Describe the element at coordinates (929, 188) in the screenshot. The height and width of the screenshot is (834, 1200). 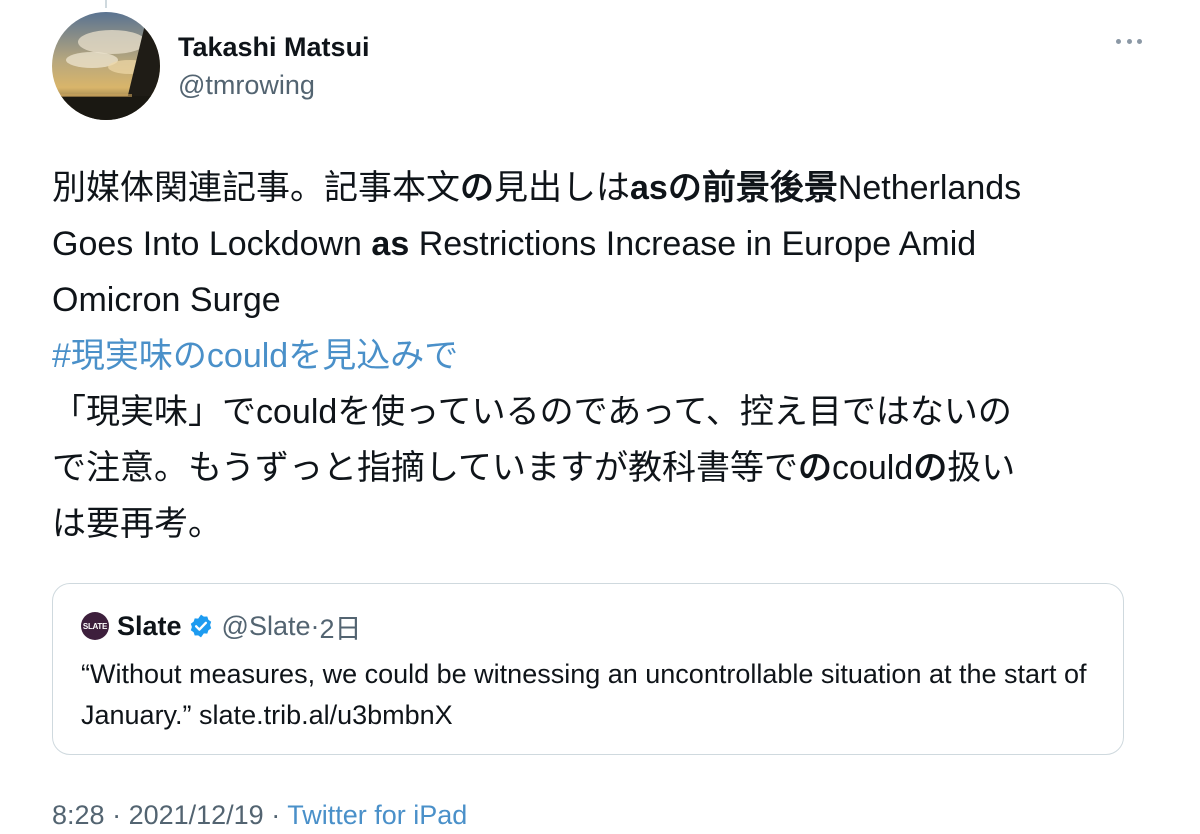
I see `text-segment: Netherlands` at that location.